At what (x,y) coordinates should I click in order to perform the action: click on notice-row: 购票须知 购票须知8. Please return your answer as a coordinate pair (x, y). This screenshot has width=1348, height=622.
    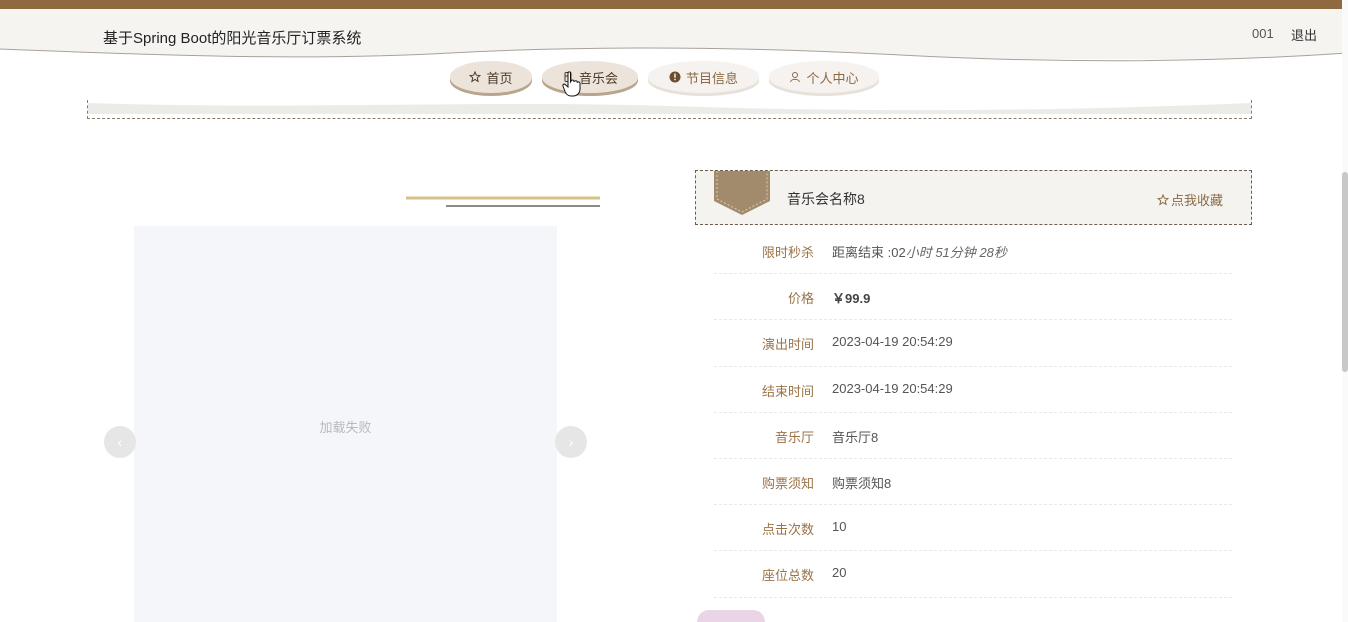
    Looking at the image, I should click on (973, 482).